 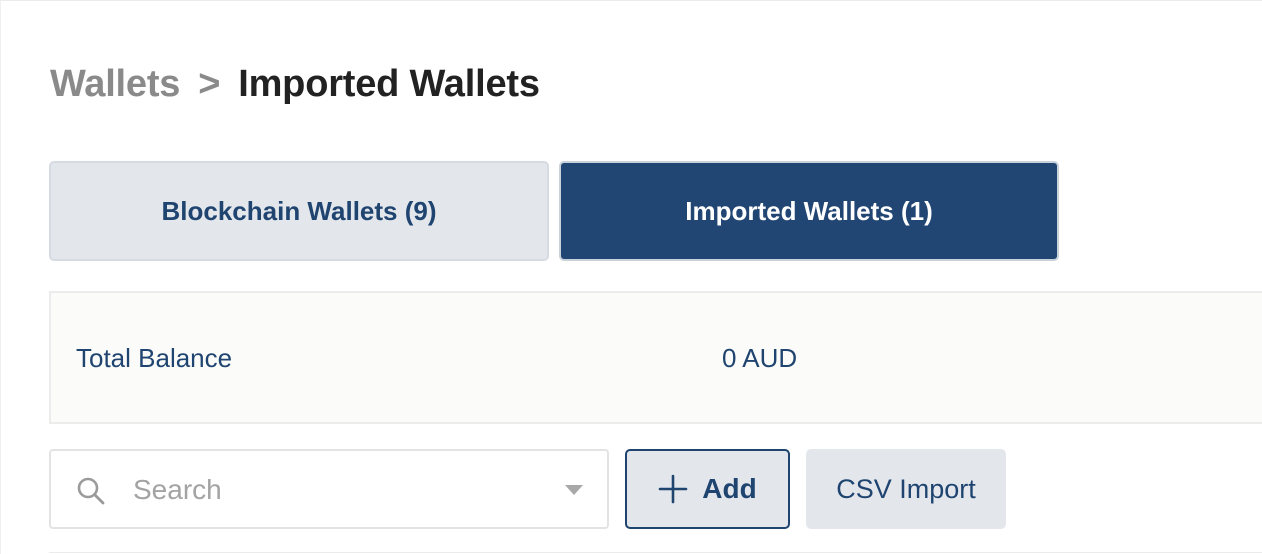 I want to click on total-balance-value: 0 AUD, so click(x=760, y=358).